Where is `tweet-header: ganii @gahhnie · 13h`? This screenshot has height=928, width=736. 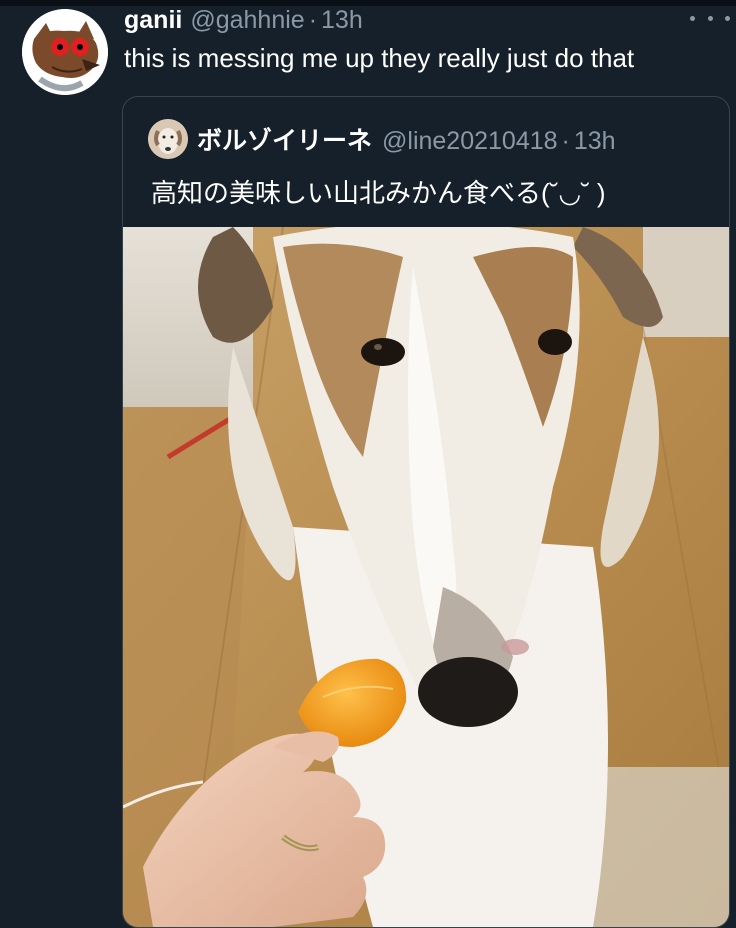
tweet-header: ganii @gahhnie · 13h is located at coordinates (243, 23).